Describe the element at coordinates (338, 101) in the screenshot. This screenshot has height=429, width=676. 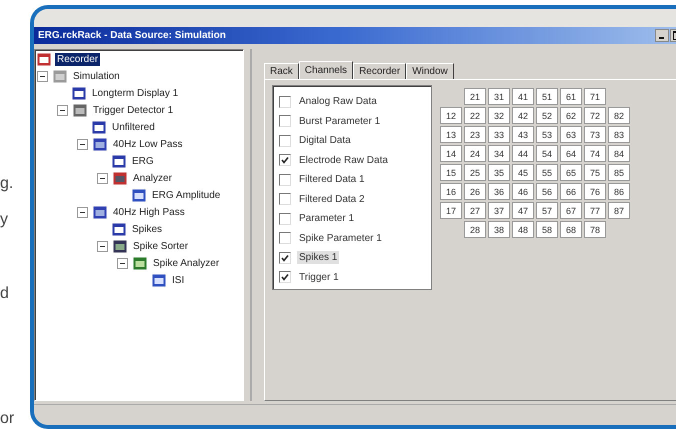
I see `channel-label: Analog Raw Data` at that location.